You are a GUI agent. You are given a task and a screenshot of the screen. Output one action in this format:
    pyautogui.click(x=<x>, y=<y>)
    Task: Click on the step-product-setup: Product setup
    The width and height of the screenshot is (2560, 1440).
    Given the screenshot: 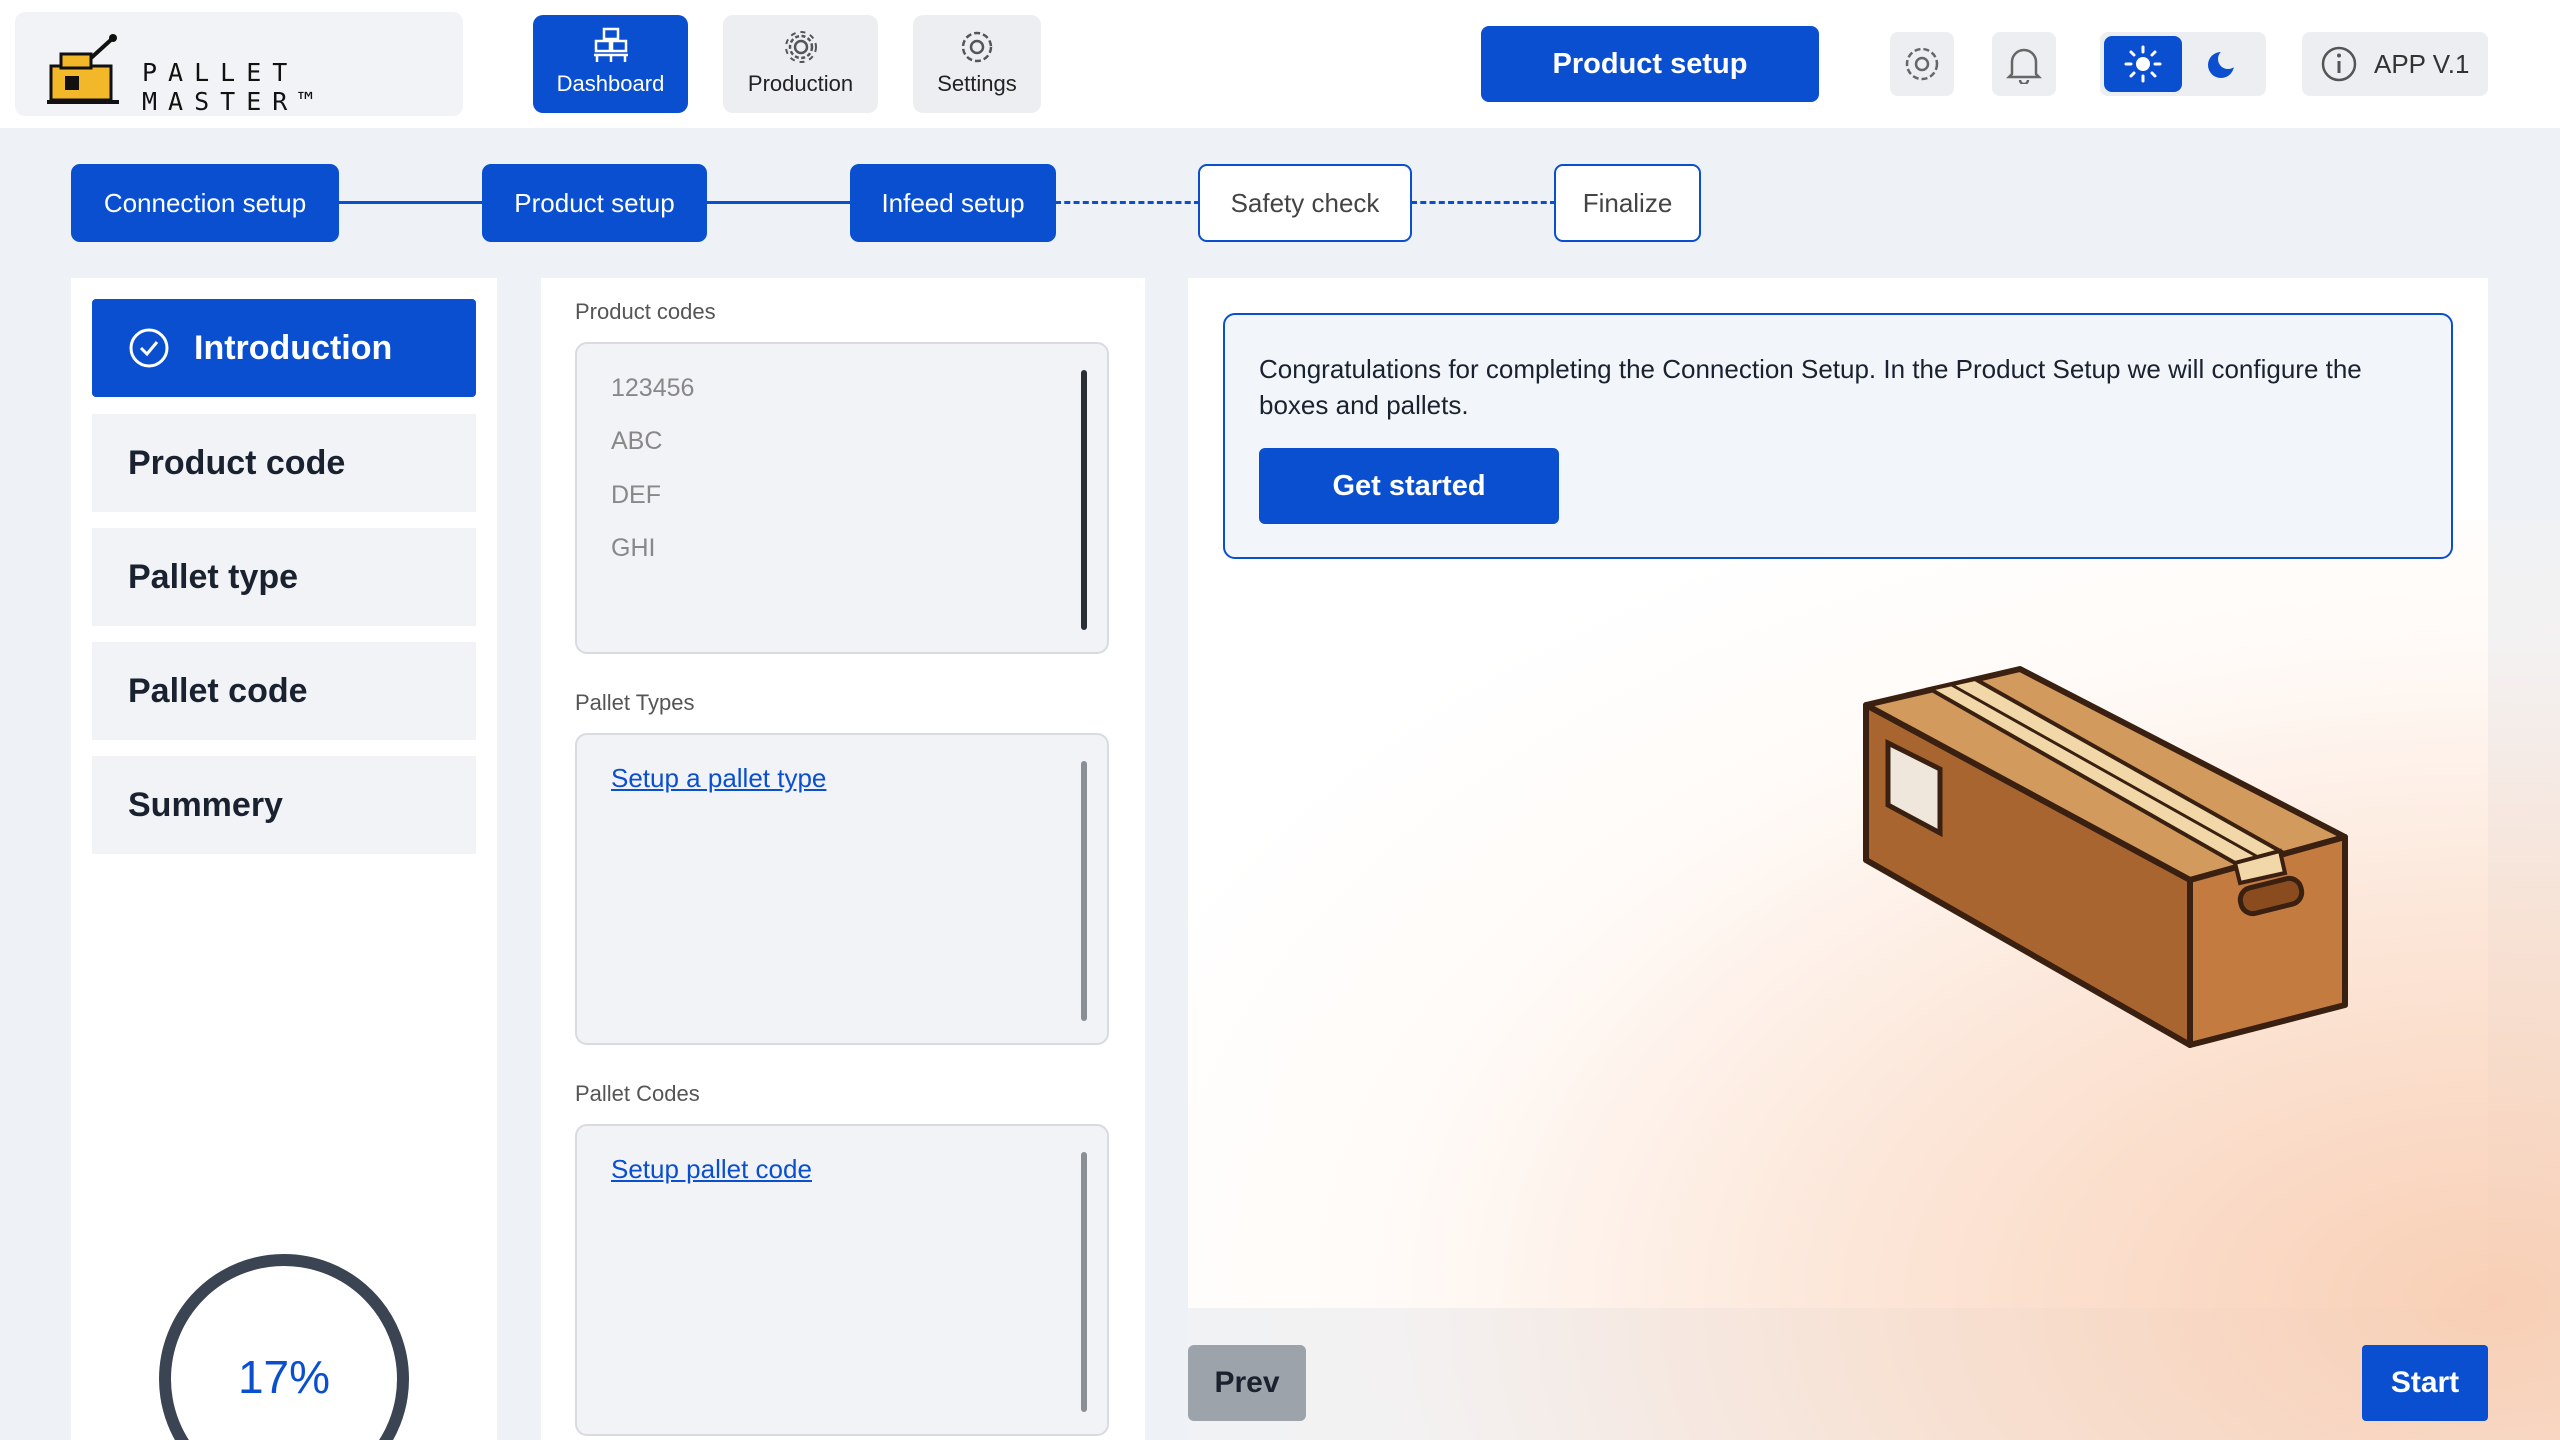 What is the action you would take?
    pyautogui.click(x=594, y=203)
    